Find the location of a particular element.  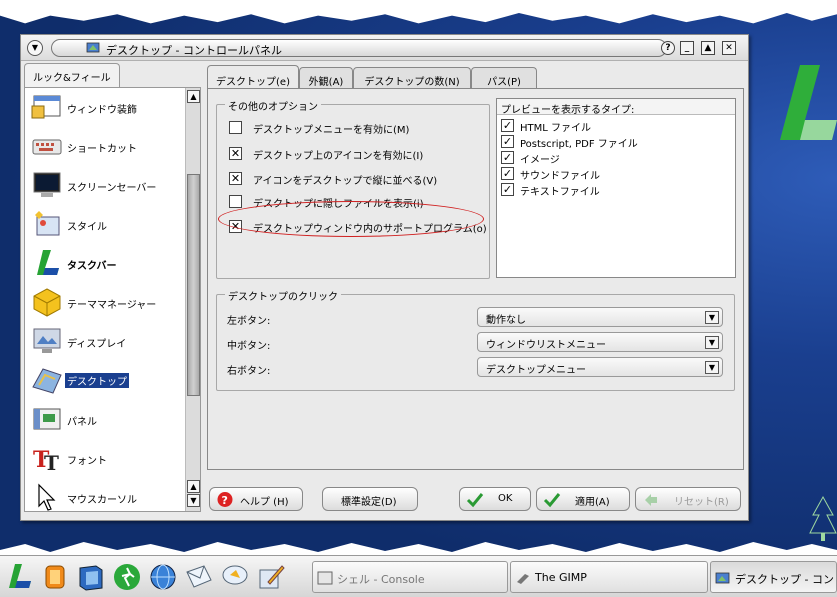

button-label: OK is located at coordinates (505, 498).